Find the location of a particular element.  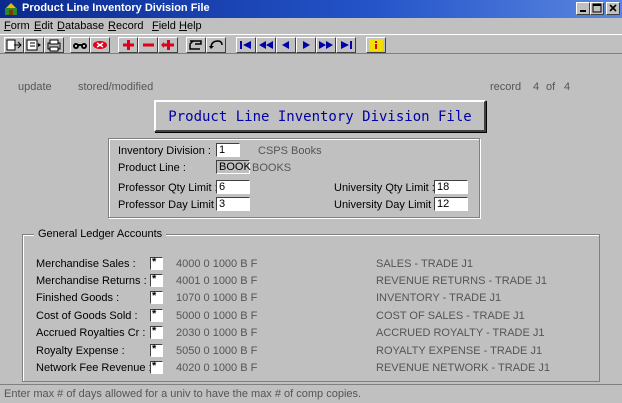

maximize-button is located at coordinates (597, 8).